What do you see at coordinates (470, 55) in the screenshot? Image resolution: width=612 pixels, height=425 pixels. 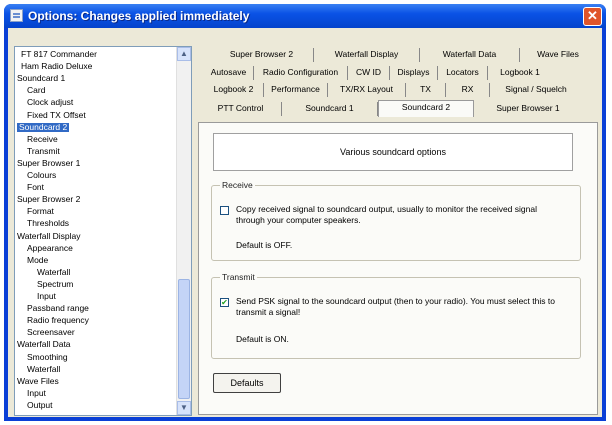 I see `tab-waterfall-data: Waterfall Data` at bounding box center [470, 55].